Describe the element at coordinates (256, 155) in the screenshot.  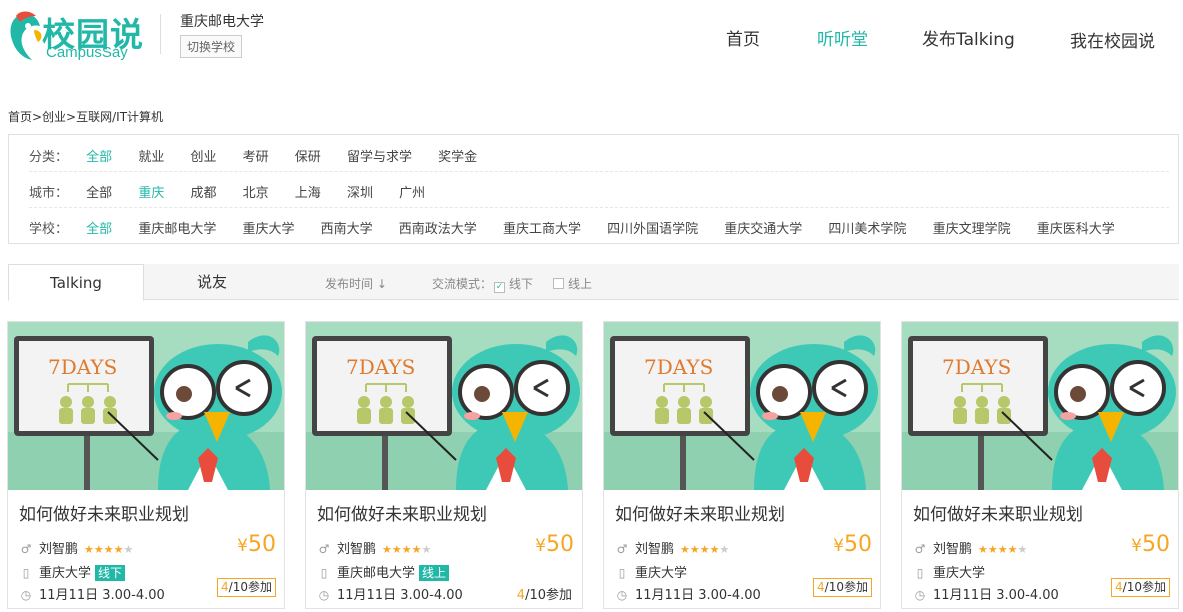
I see `filter-category-option: 考研` at that location.